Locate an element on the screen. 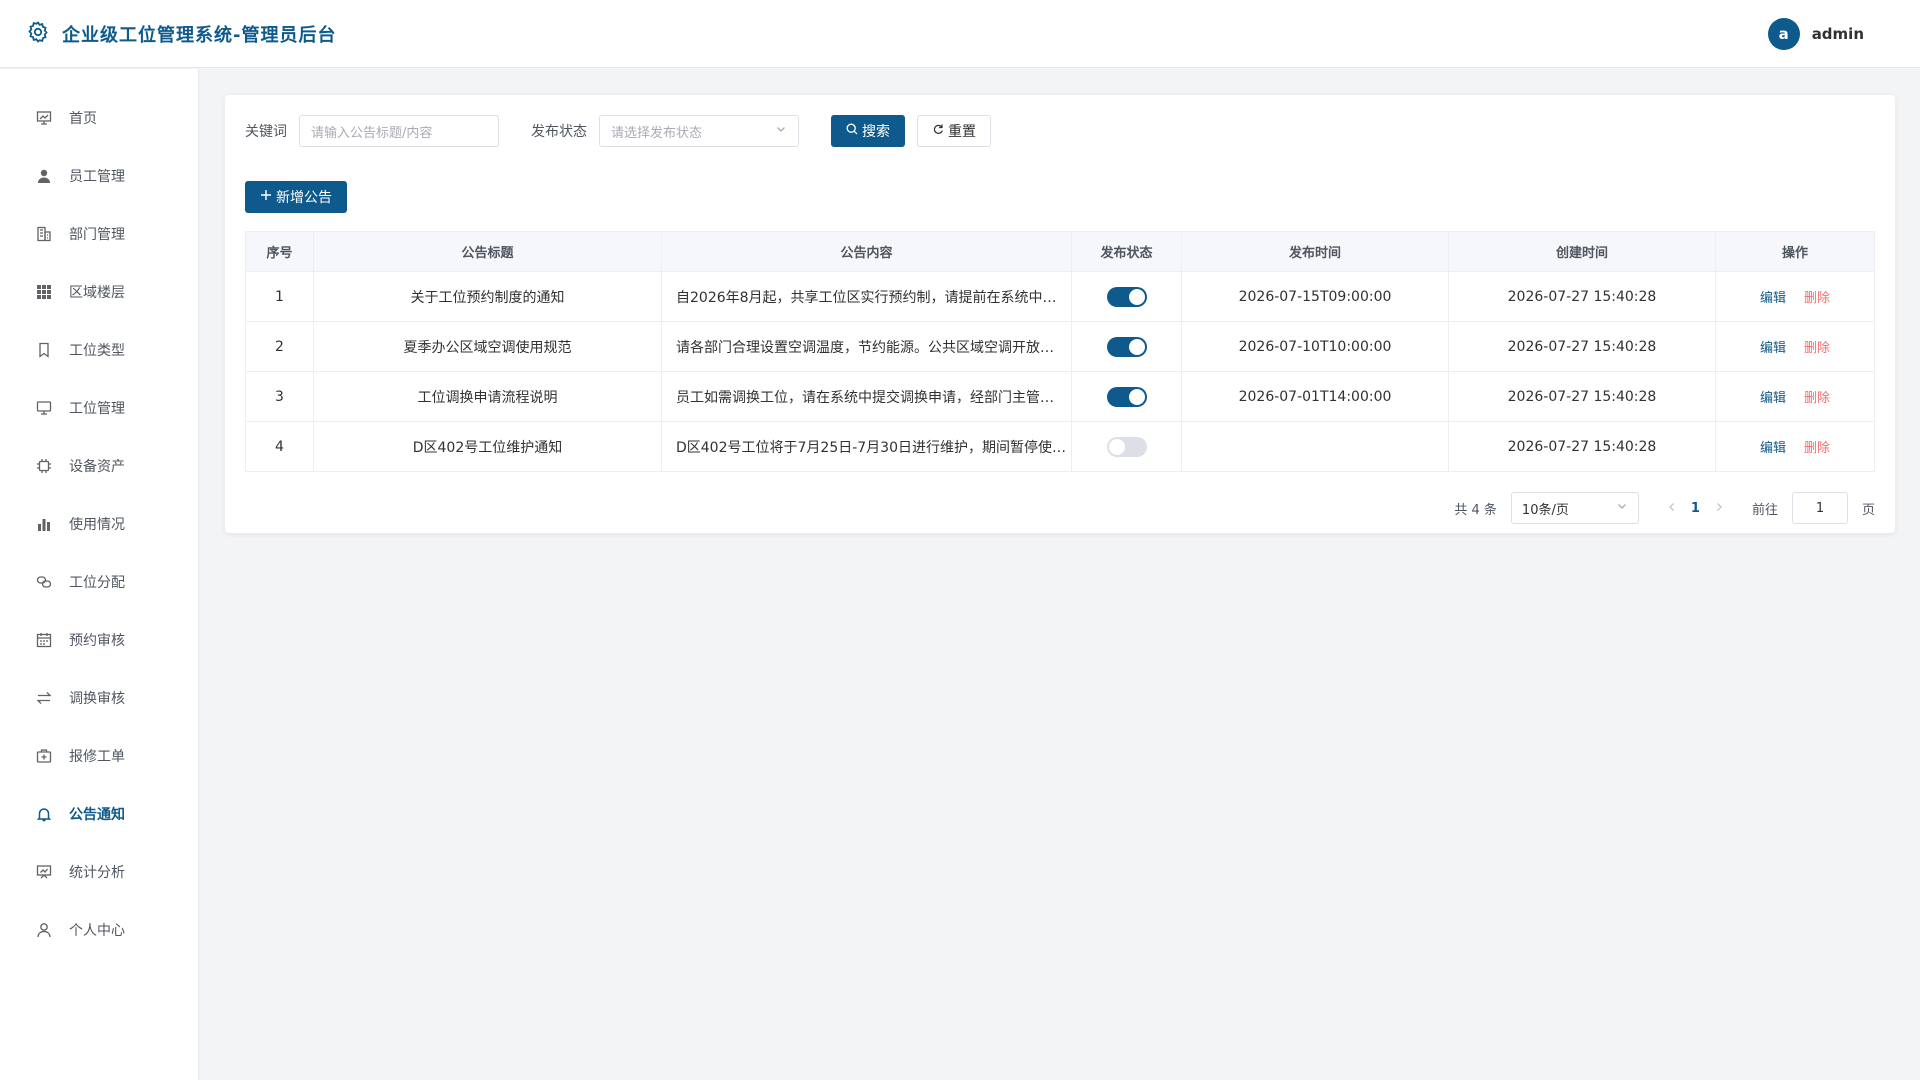 The height and width of the screenshot is (1080, 1920). sidebar-item-allocation: 工位分配 is located at coordinates (99, 582).